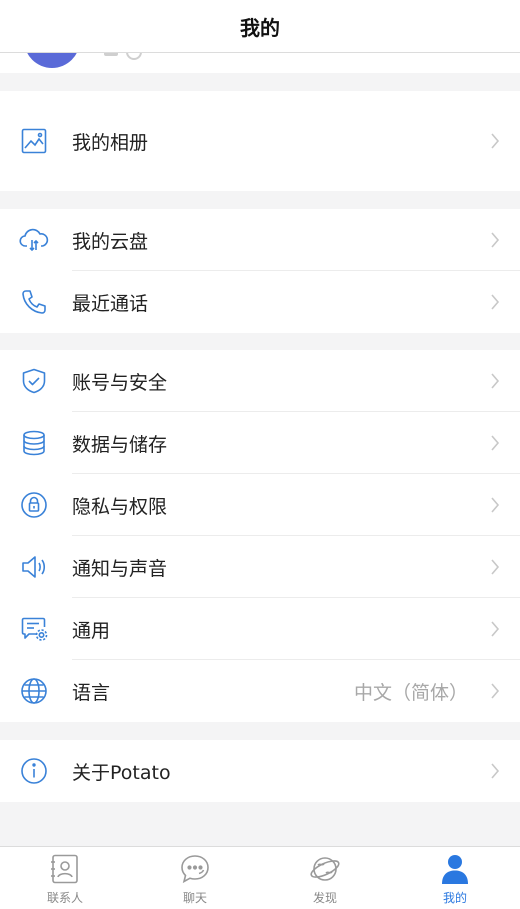 Image resolution: width=520 pixels, height=909 pixels. What do you see at coordinates (410, 692) in the screenshot?
I see `language-value: 中文（简体）` at bounding box center [410, 692].